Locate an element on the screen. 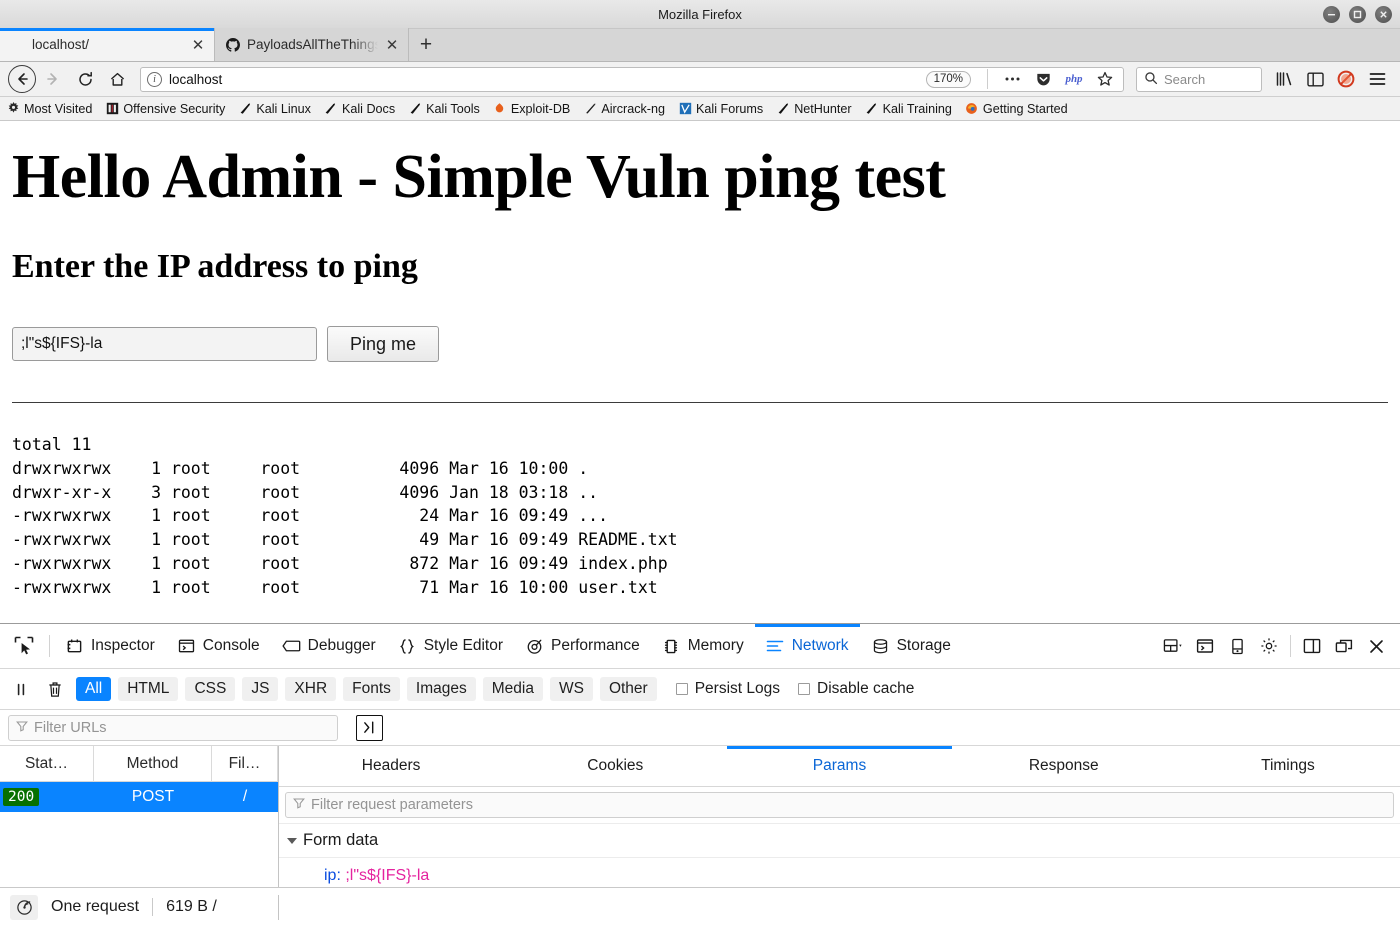 The image size is (1400, 926). bookmark-kali-tools: Kali Tools is located at coordinates (444, 109).